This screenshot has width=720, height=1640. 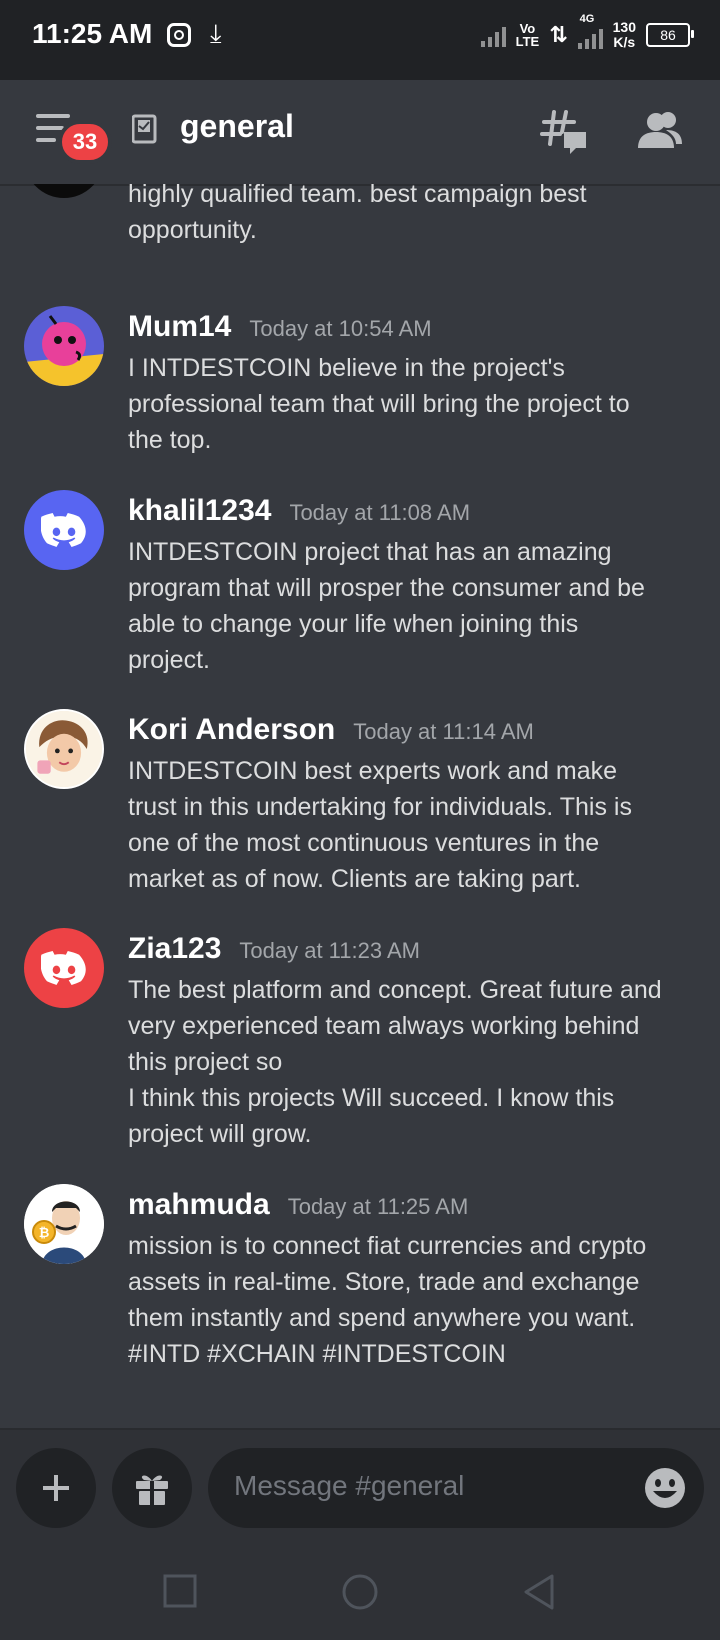 What do you see at coordinates (493, 35) in the screenshot?
I see `signal-icon` at bounding box center [493, 35].